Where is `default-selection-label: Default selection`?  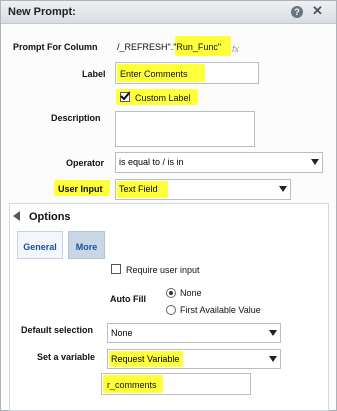
default-selection-label: Default selection is located at coordinates (57, 330).